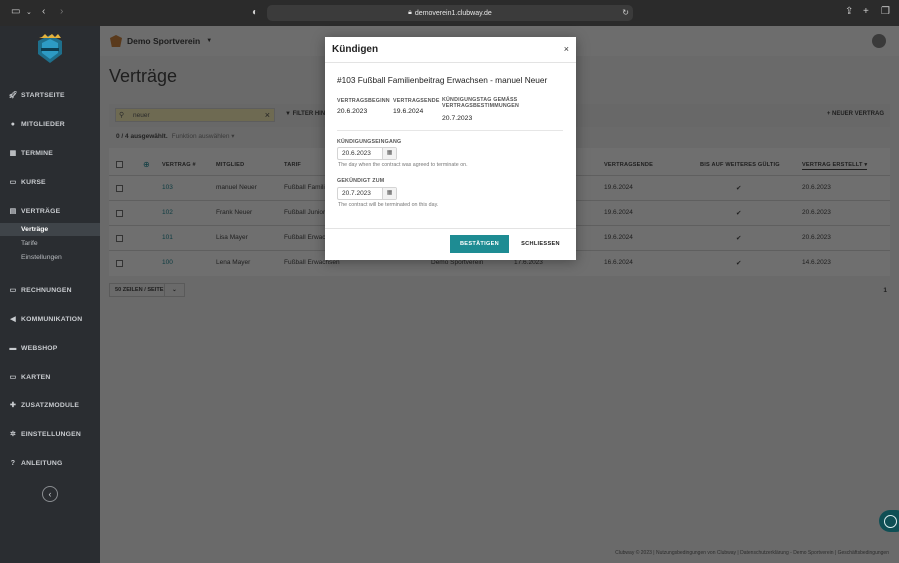 The image size is (899, 563). Describe the element at coordinates (119, 164) in the screenshot. I see `select-all-checkbox` at that location.